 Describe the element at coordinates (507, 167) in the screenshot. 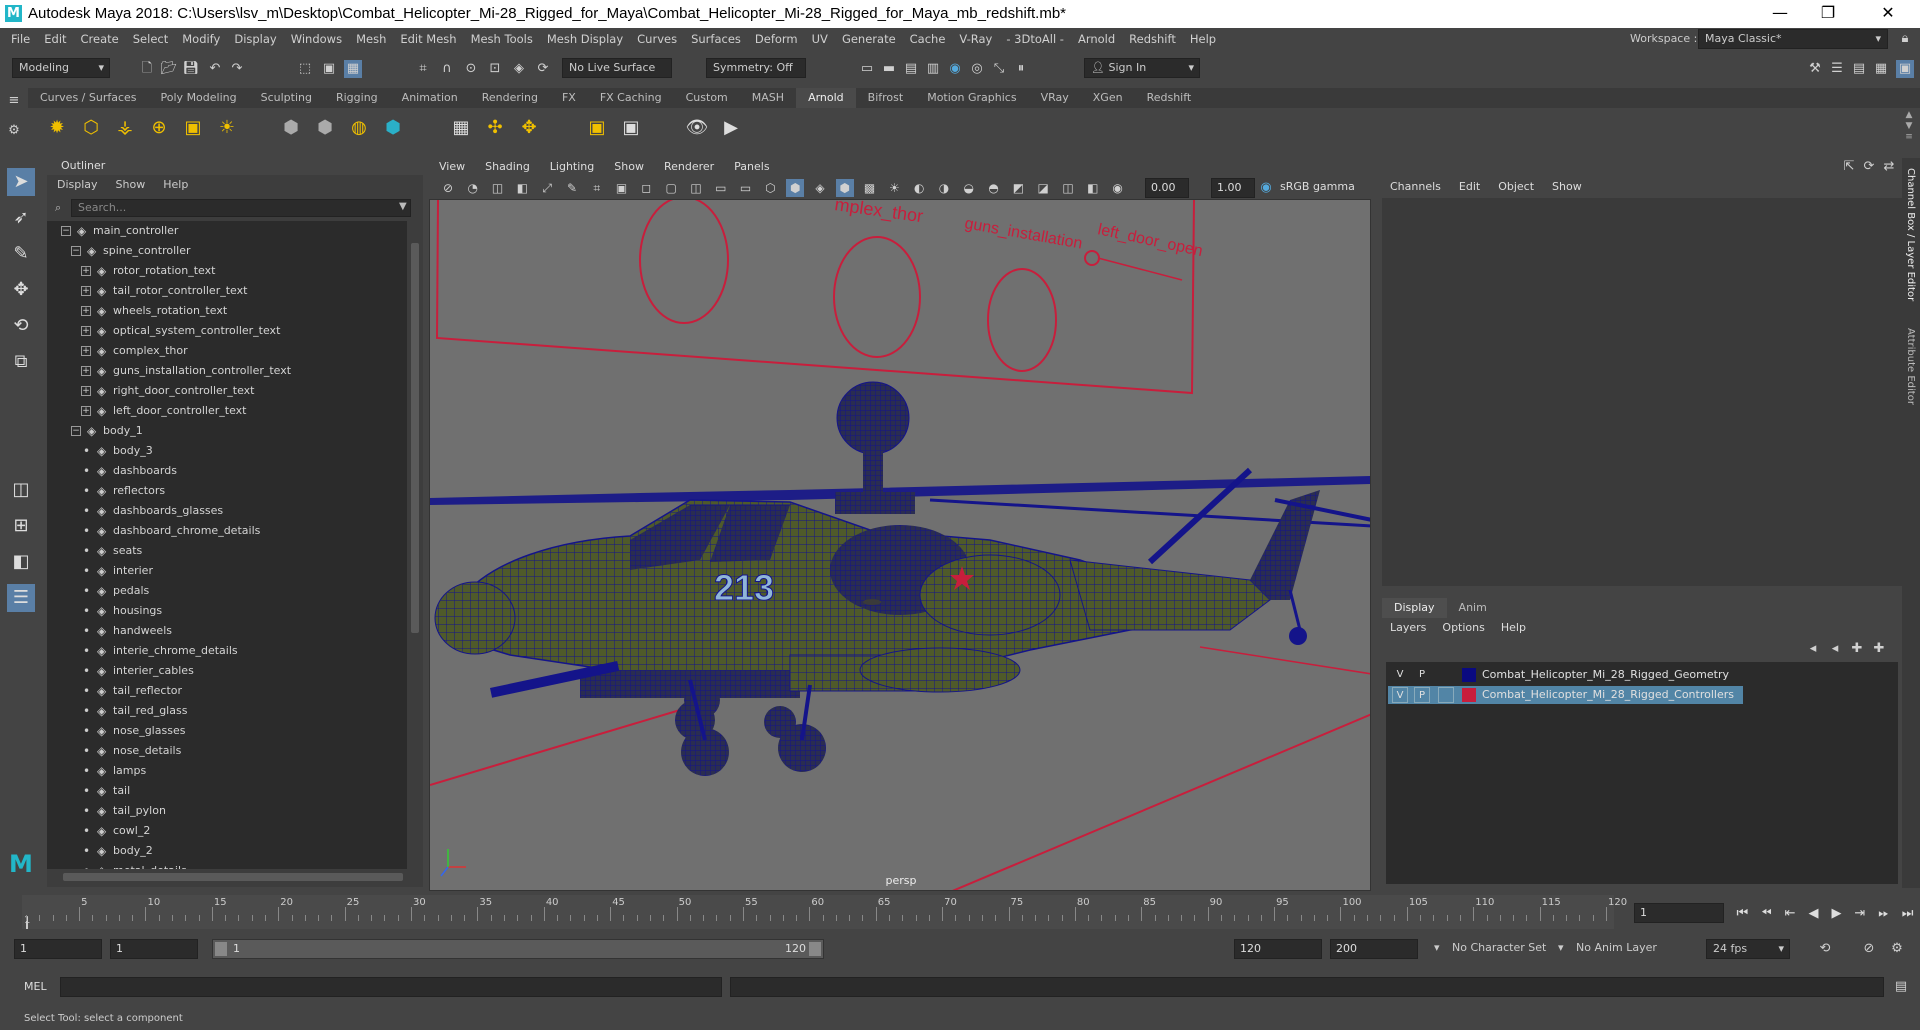

I see `viewport-menu-shading: Shading` at that location.